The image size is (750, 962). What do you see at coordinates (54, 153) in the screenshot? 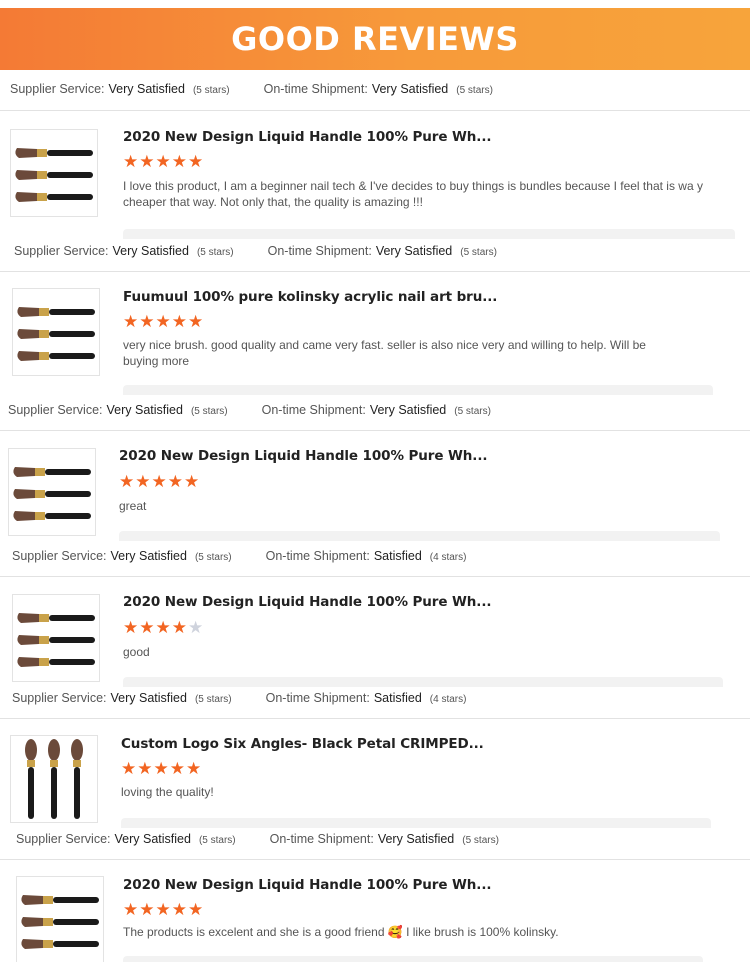
I see `brush` at bounding box center [54, 153].